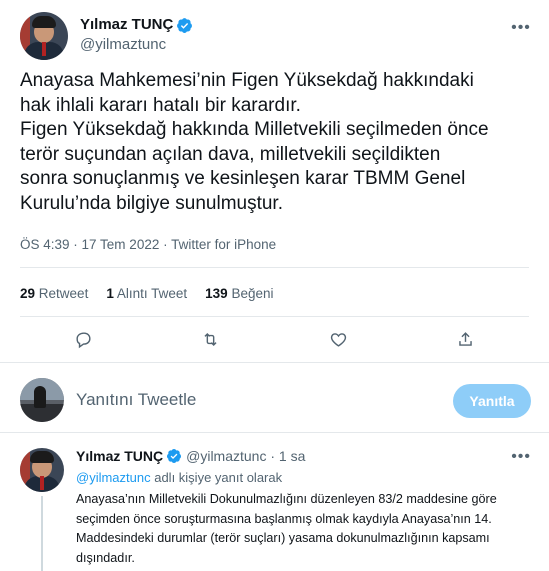 The height and width of the screenshot is (571, 549). I want to click on like-icon, so click(338, 339).